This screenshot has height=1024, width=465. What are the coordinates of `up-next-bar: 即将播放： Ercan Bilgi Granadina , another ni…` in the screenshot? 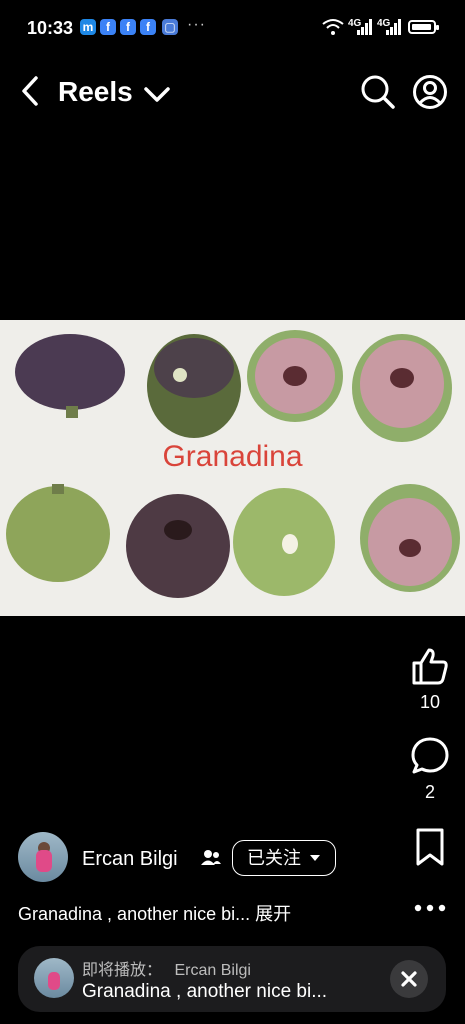 It's located at (232, 979).